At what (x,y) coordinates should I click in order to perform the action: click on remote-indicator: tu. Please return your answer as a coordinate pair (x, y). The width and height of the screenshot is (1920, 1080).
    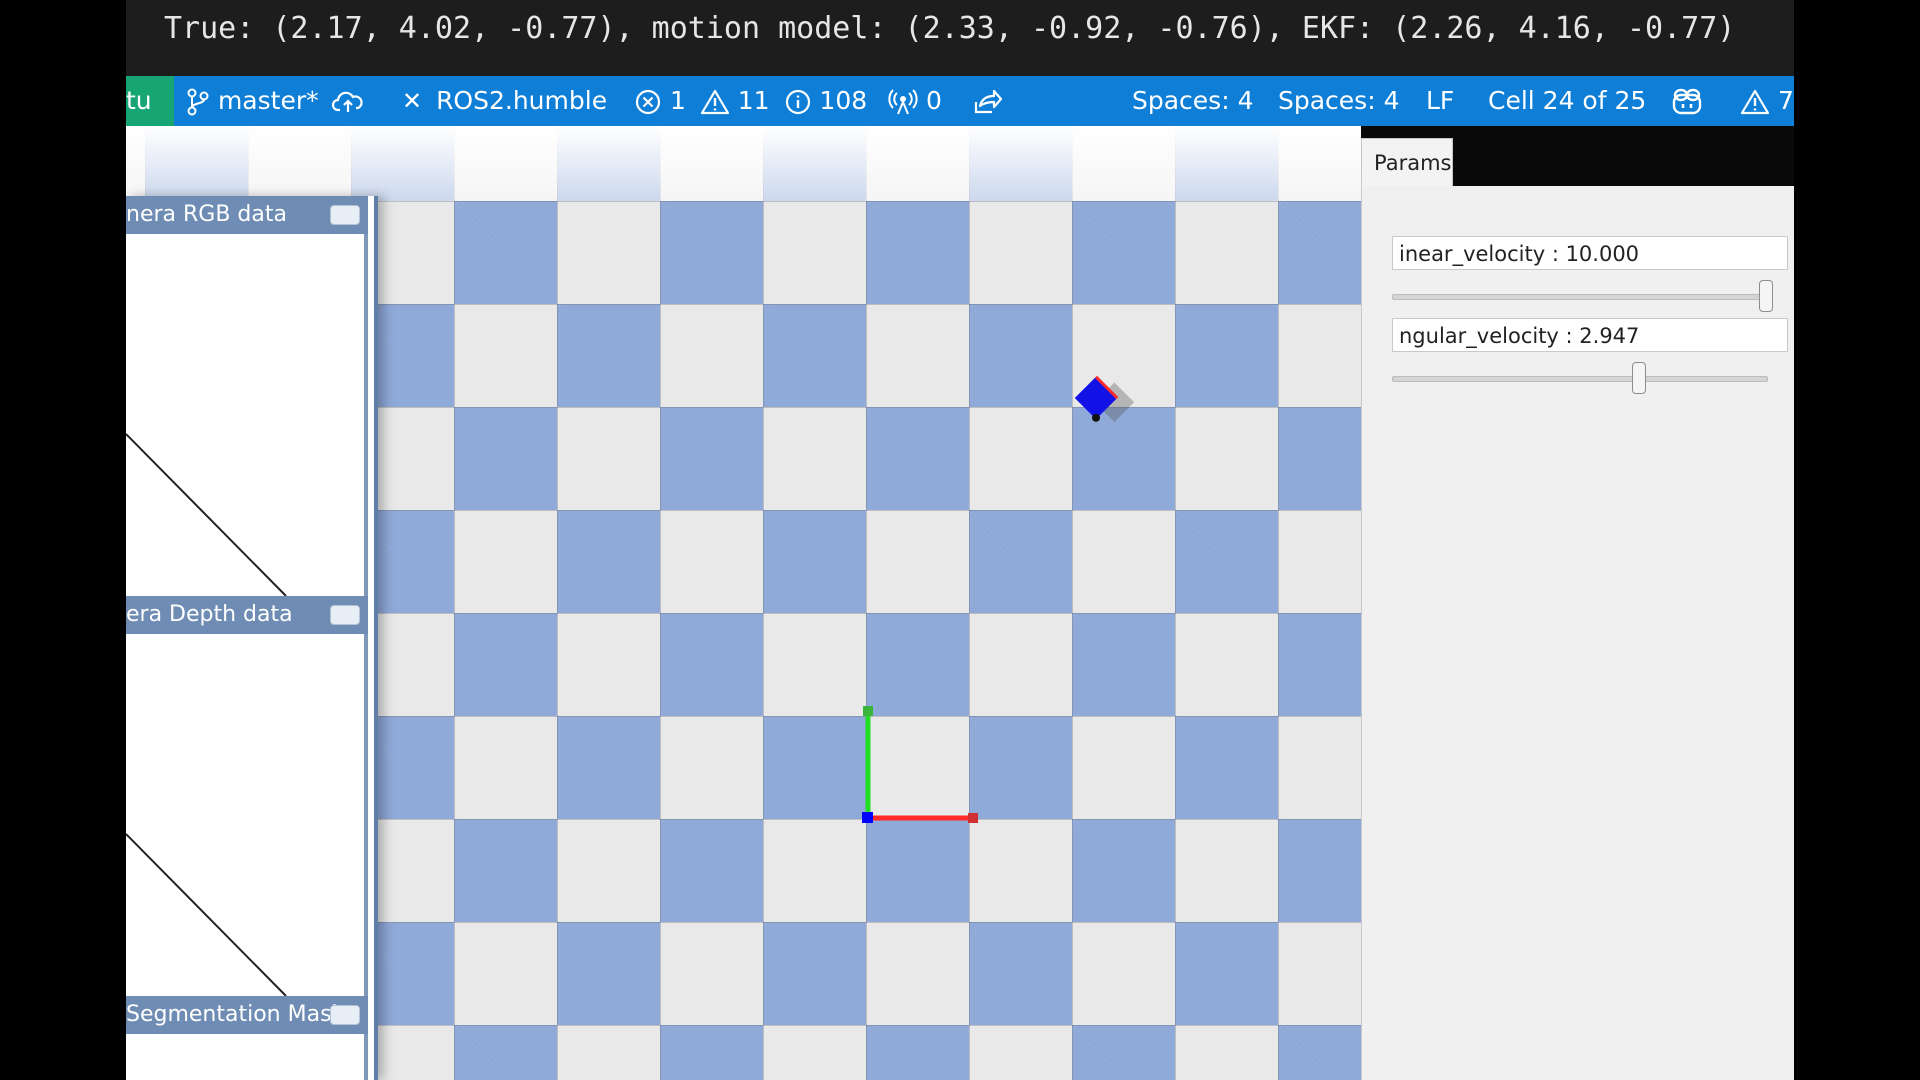
    Looking at the image, I should click on (150, 101).